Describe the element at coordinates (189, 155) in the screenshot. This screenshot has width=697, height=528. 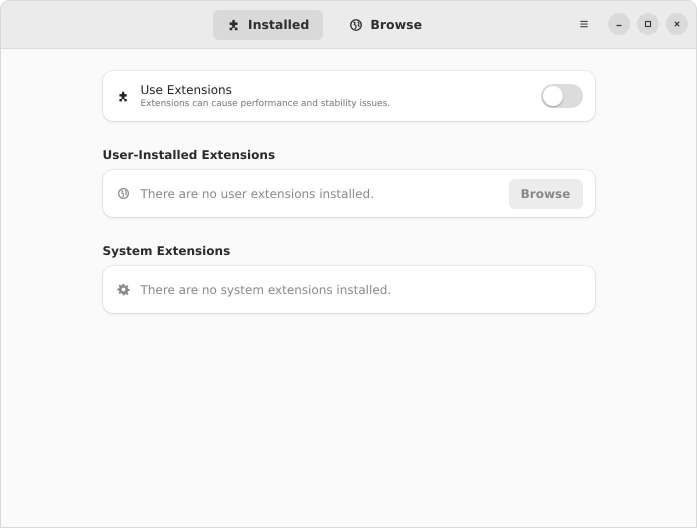
I see `section-heading: User-Installed Extensions` at that location.